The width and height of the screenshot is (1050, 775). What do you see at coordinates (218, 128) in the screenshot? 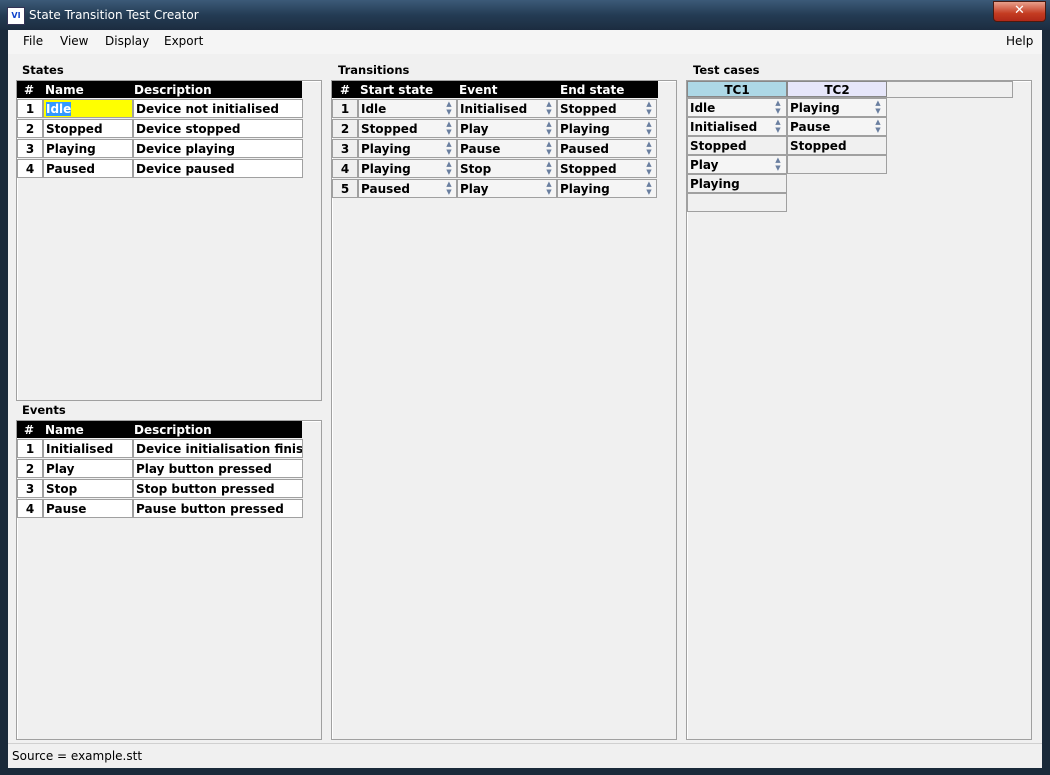
I see `state-desc-cell: Device stopped` at bounding box center [218, 128].